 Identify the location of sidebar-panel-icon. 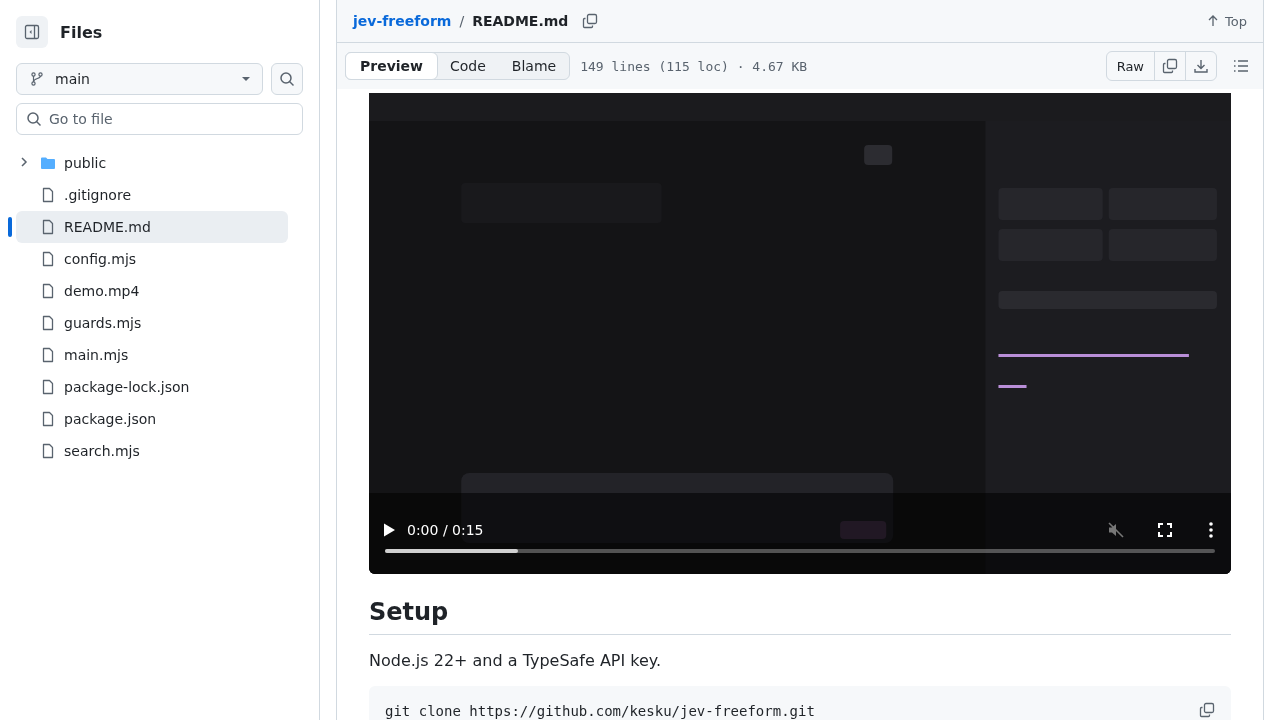
(32, 32).